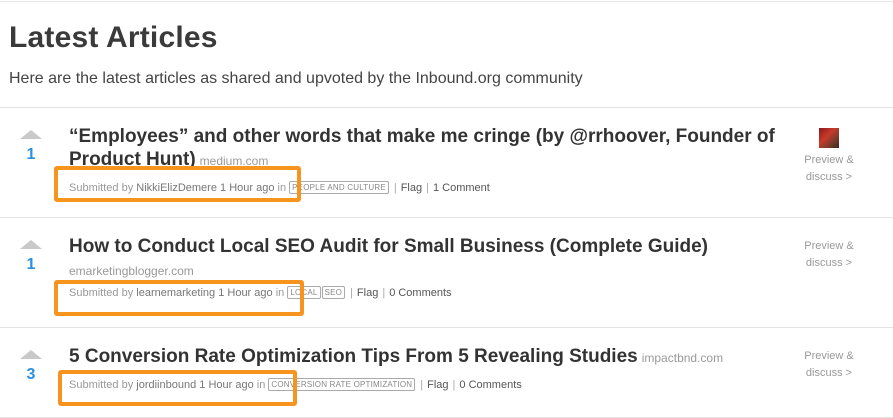  What do you see at coordinates (113, 37) in the screenshot?
I see `page-title: Latest Articles` at bounding box center [113, 37].